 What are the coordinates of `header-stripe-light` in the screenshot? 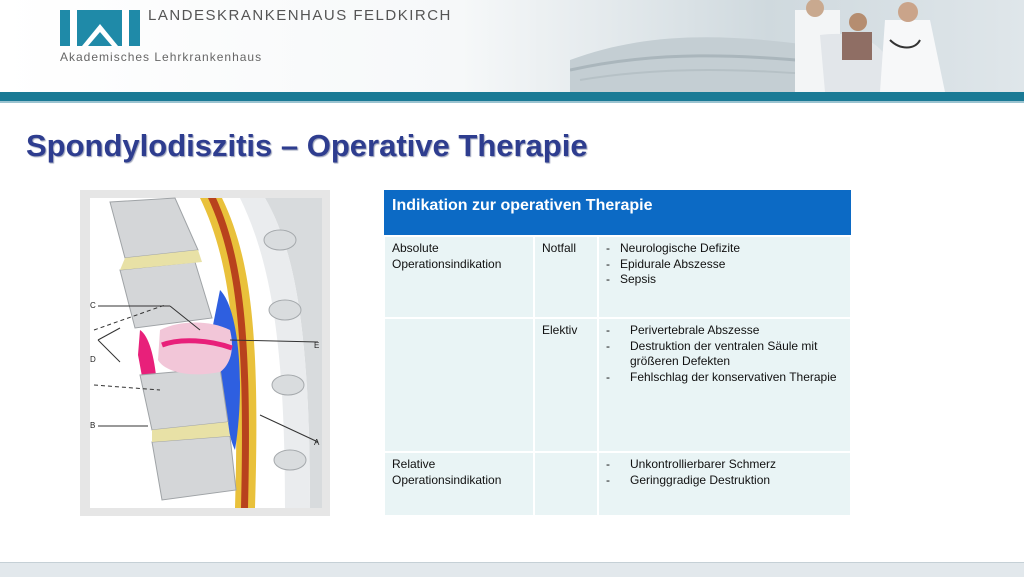 It's located at (512, 102).